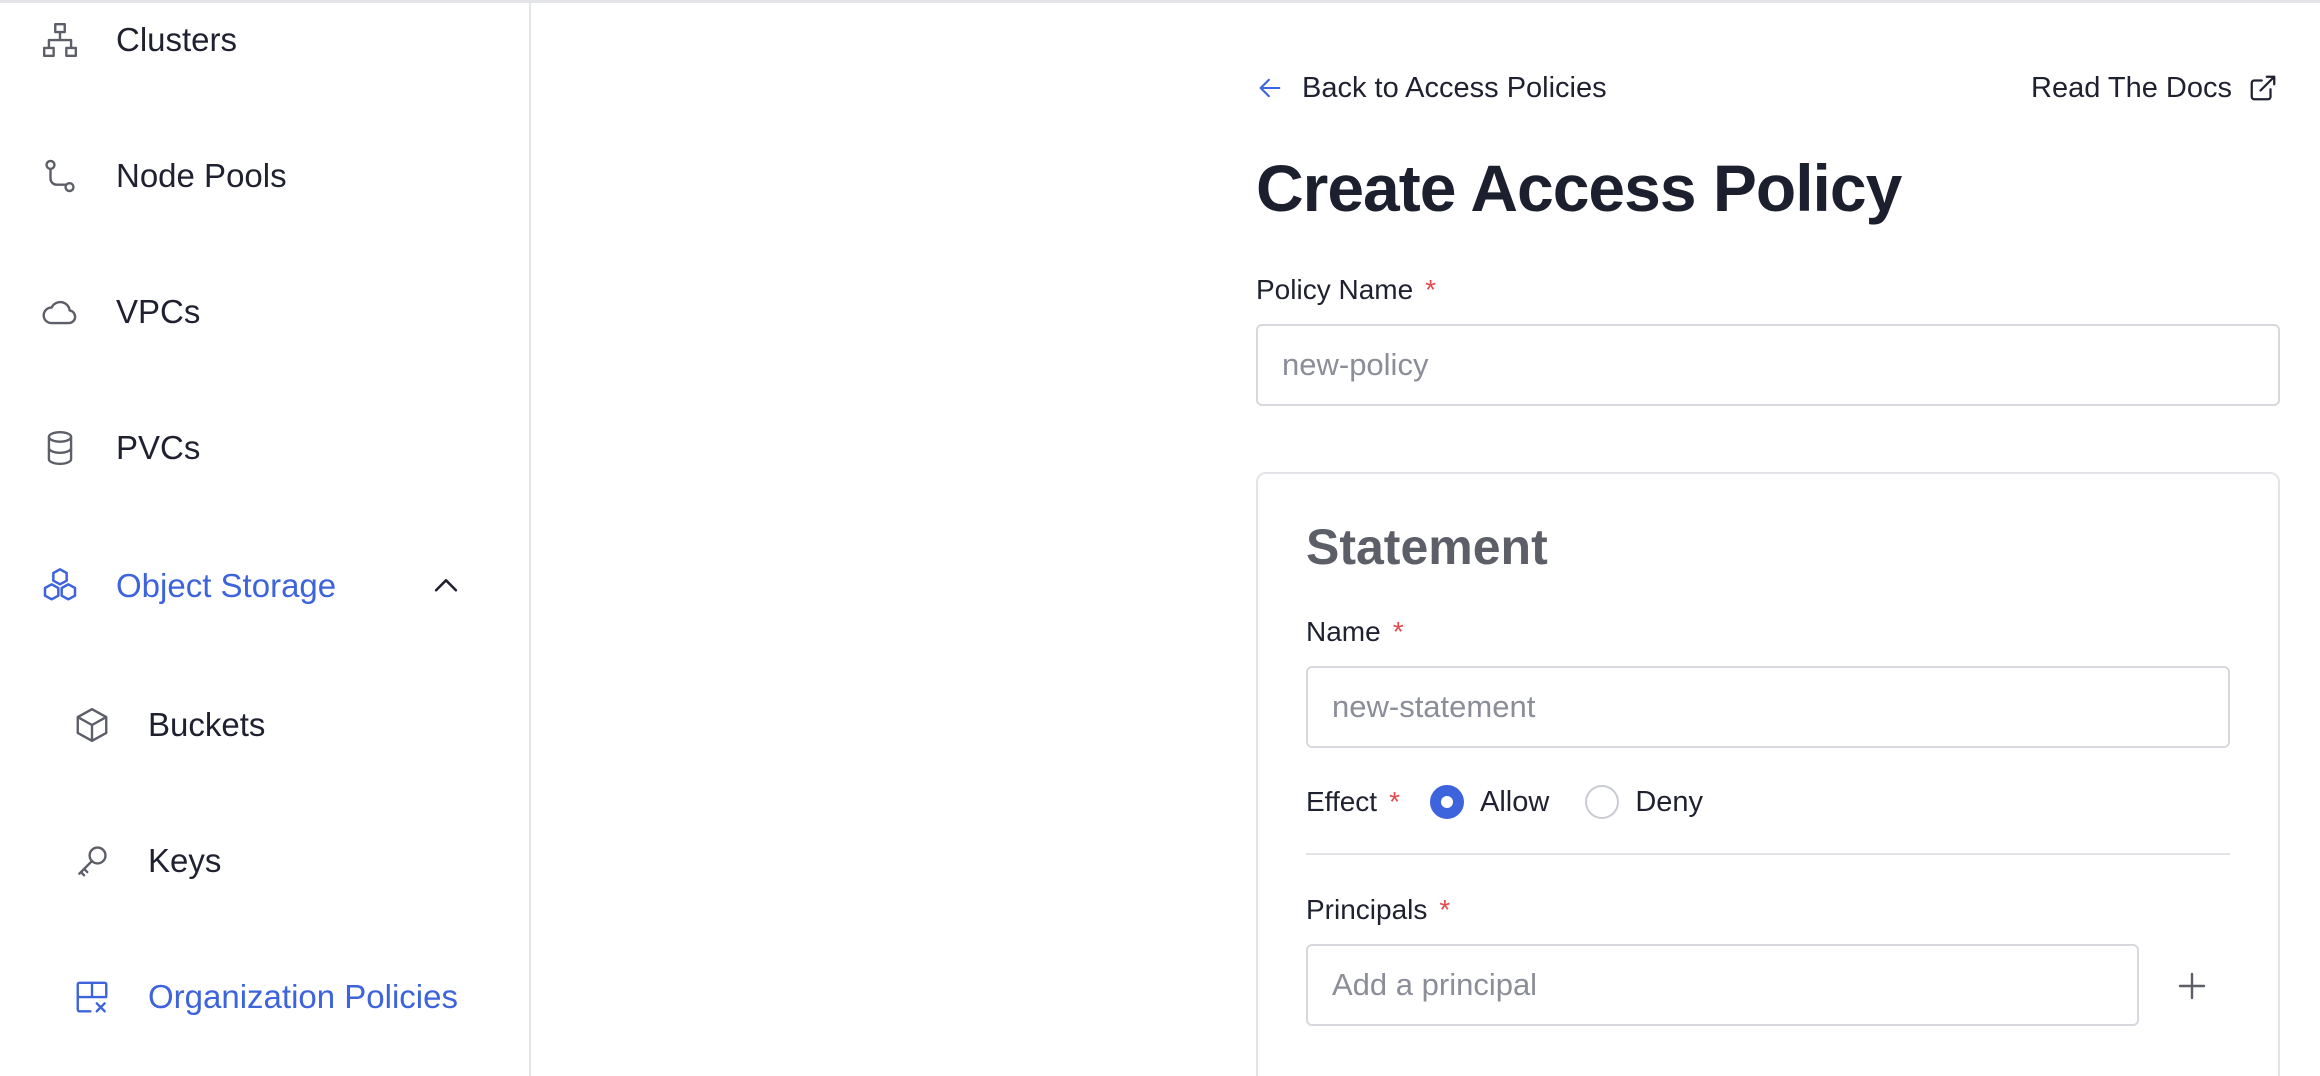 The image size is (2320, 1076). I want to click on chevron-up-icon, so click(446, 586).